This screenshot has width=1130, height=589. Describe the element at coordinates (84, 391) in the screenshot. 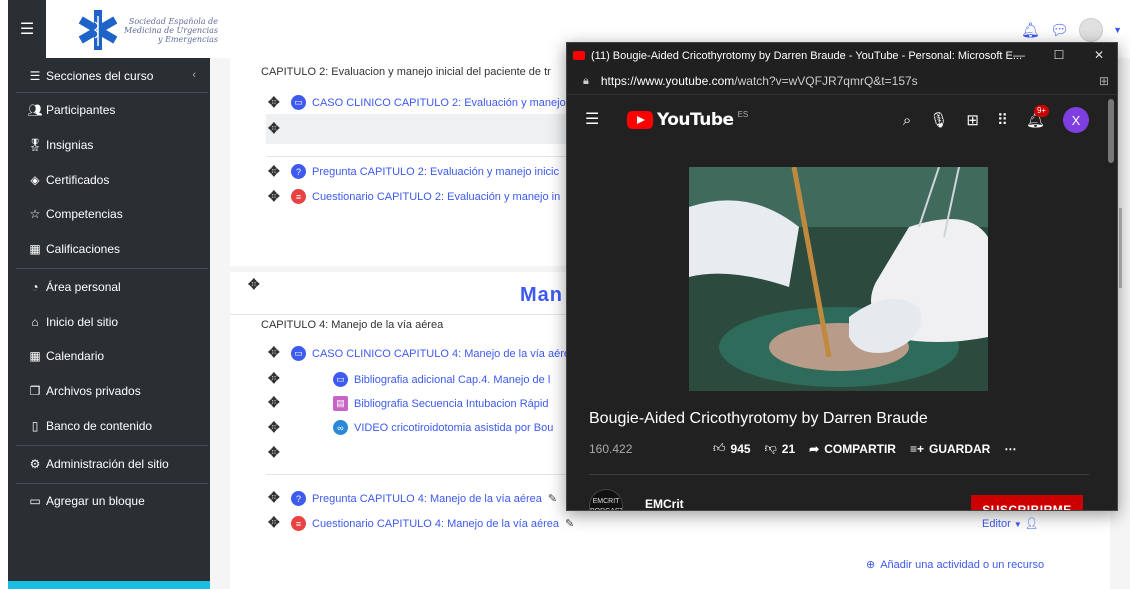

I see `sidebar-item-archivos: ❐ Archivos privados` at that location.